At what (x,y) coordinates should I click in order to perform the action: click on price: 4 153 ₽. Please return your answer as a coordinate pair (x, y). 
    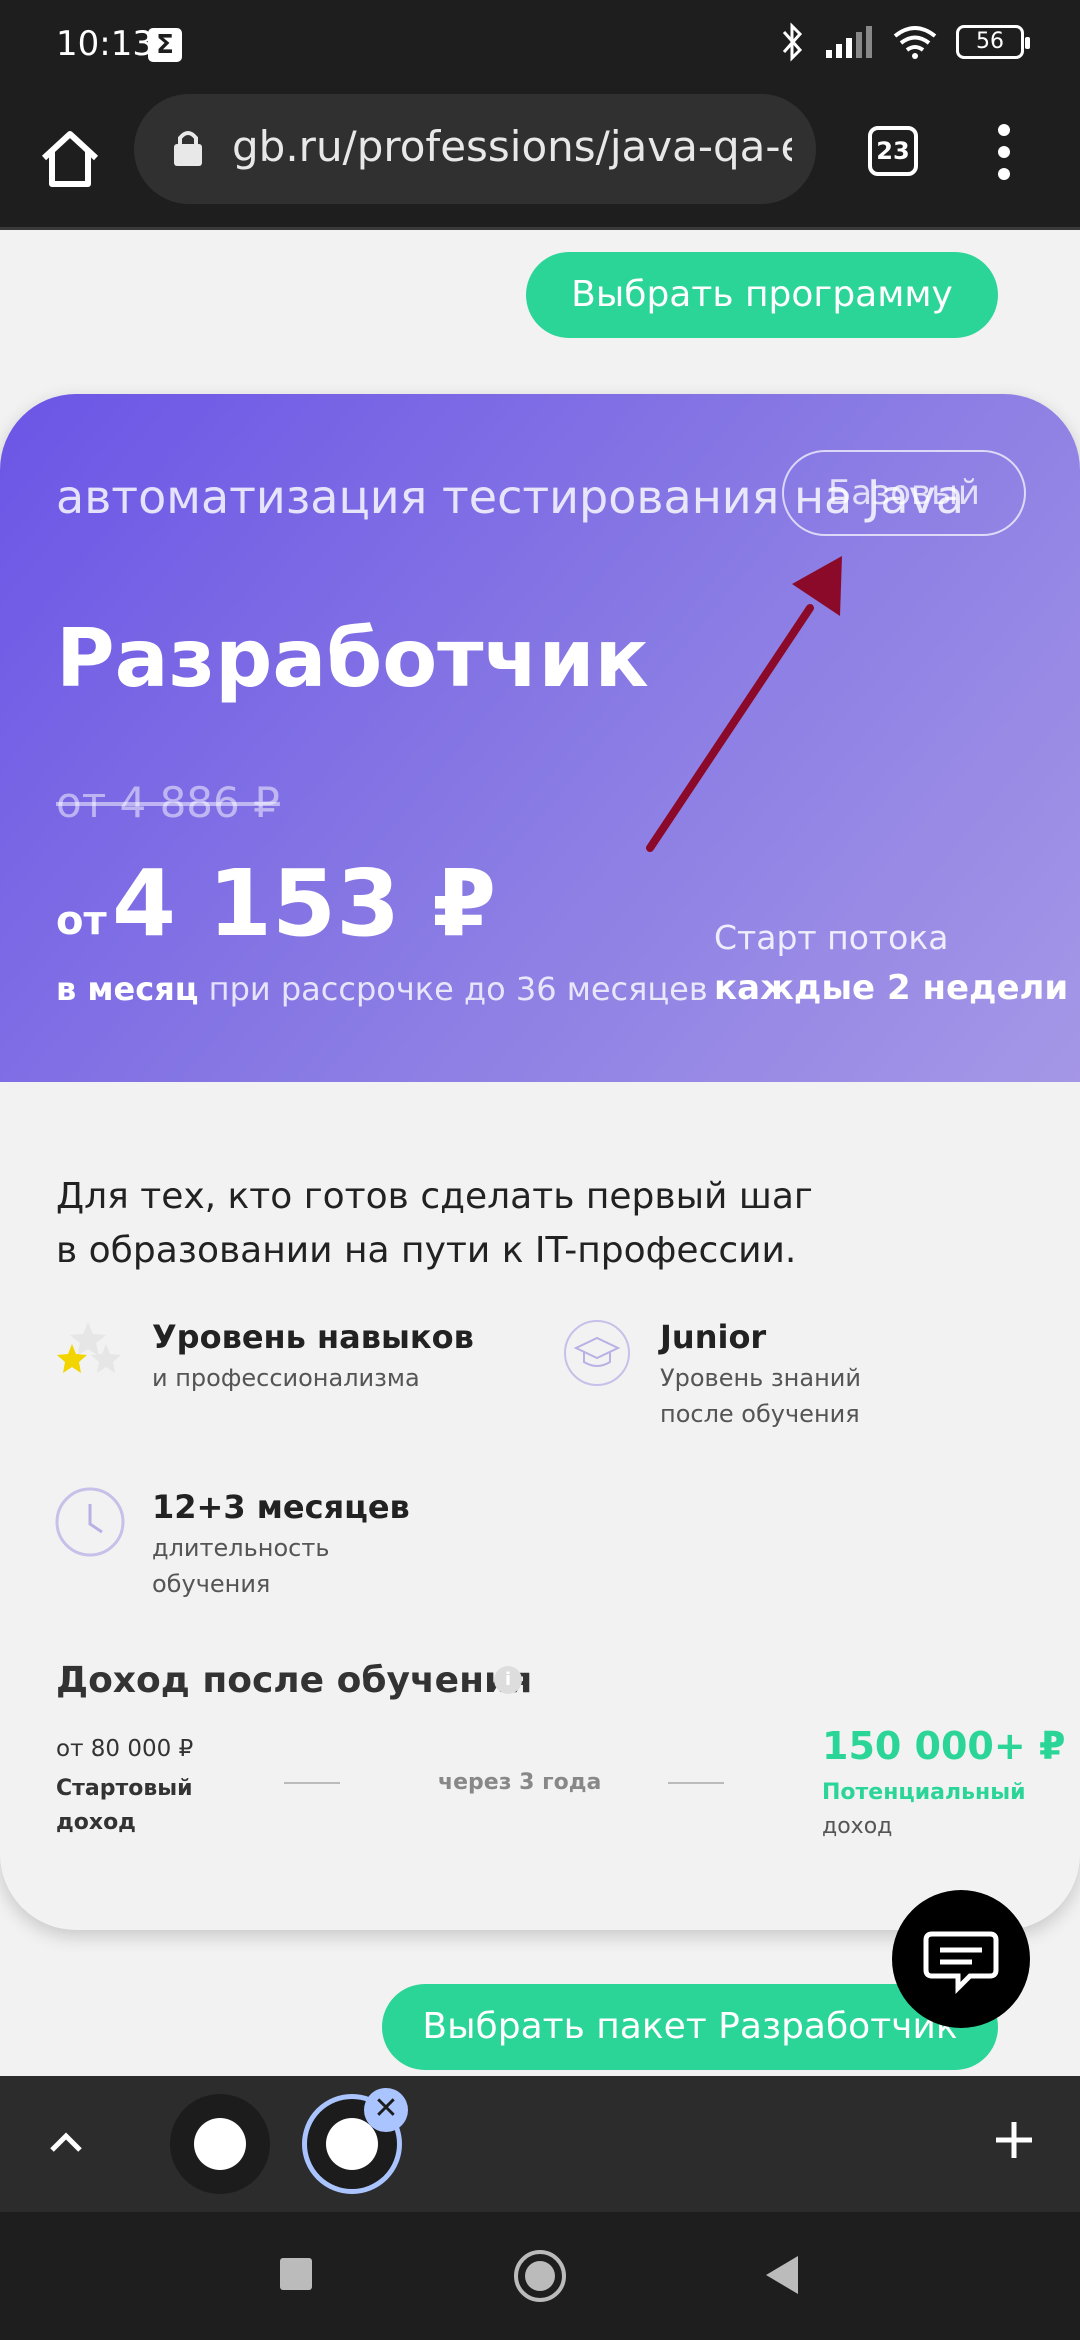
    Looking at the image, I should click on (304, 903).